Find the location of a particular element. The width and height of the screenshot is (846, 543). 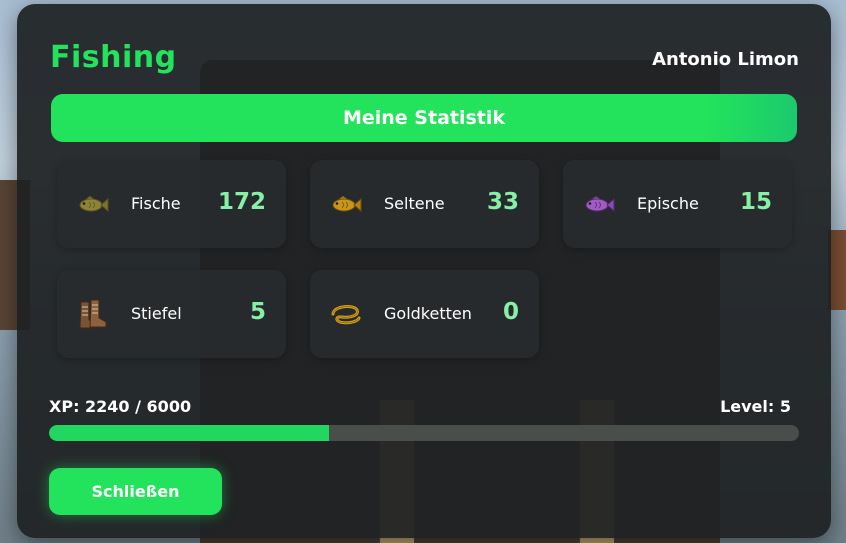

level-label: Level: 5 is located at coordinates (755, 406).